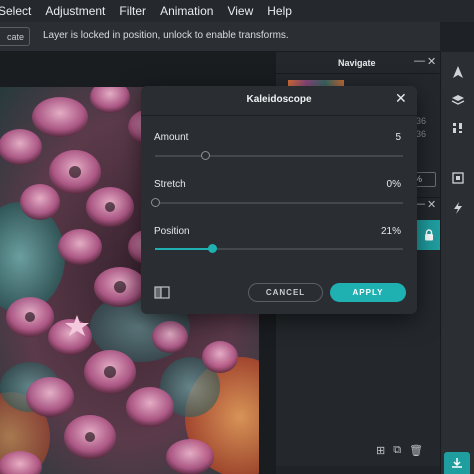 Image resolution: width=474 pixels, height=474 pixels. Describe the element at coordinates (279, 115) in the screenshot. I see `dialog-divider` at that location.